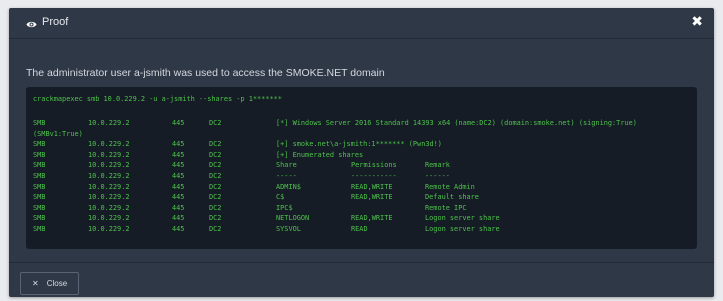 This screenshot has height=301, width=723. I want to click on terminal-cell-msg: [+] smoke.net\a-jsmith:1******* (Pwn3d!), so click(359, 144).